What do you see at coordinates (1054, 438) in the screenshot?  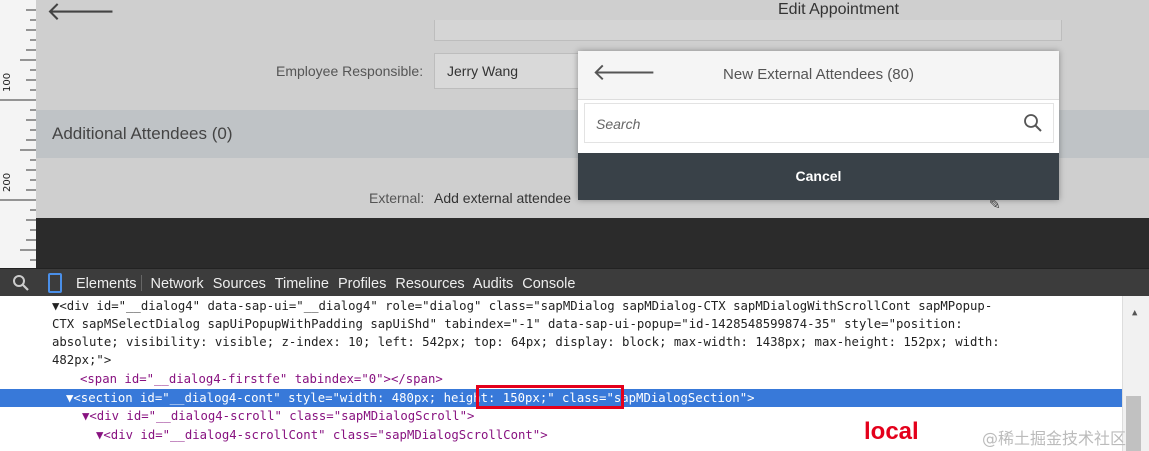 I see `watermark: @稀土掘金技术社区` at bounding box center [1054, 438].